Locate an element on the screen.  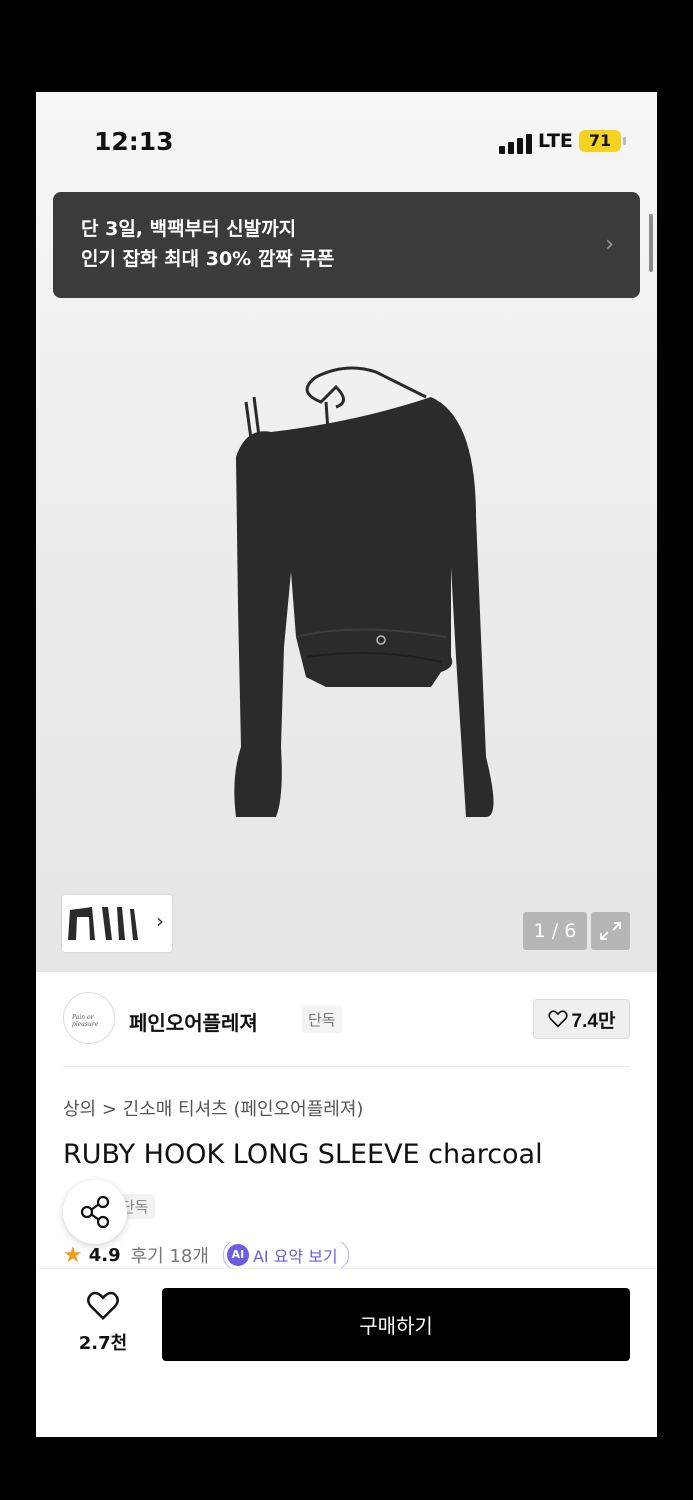
share-button is located at coordinates (95, 1212).